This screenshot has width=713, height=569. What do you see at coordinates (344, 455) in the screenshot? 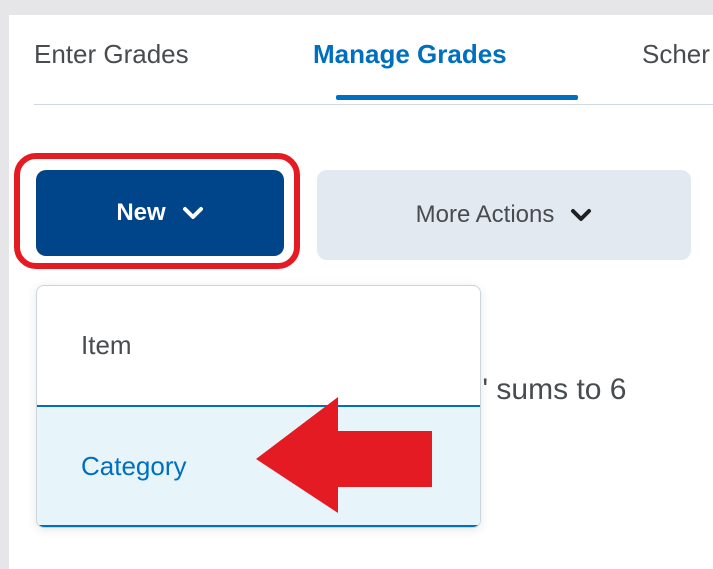
I see `red-arrow-annotation-icon` at bounding box center [344, 455].